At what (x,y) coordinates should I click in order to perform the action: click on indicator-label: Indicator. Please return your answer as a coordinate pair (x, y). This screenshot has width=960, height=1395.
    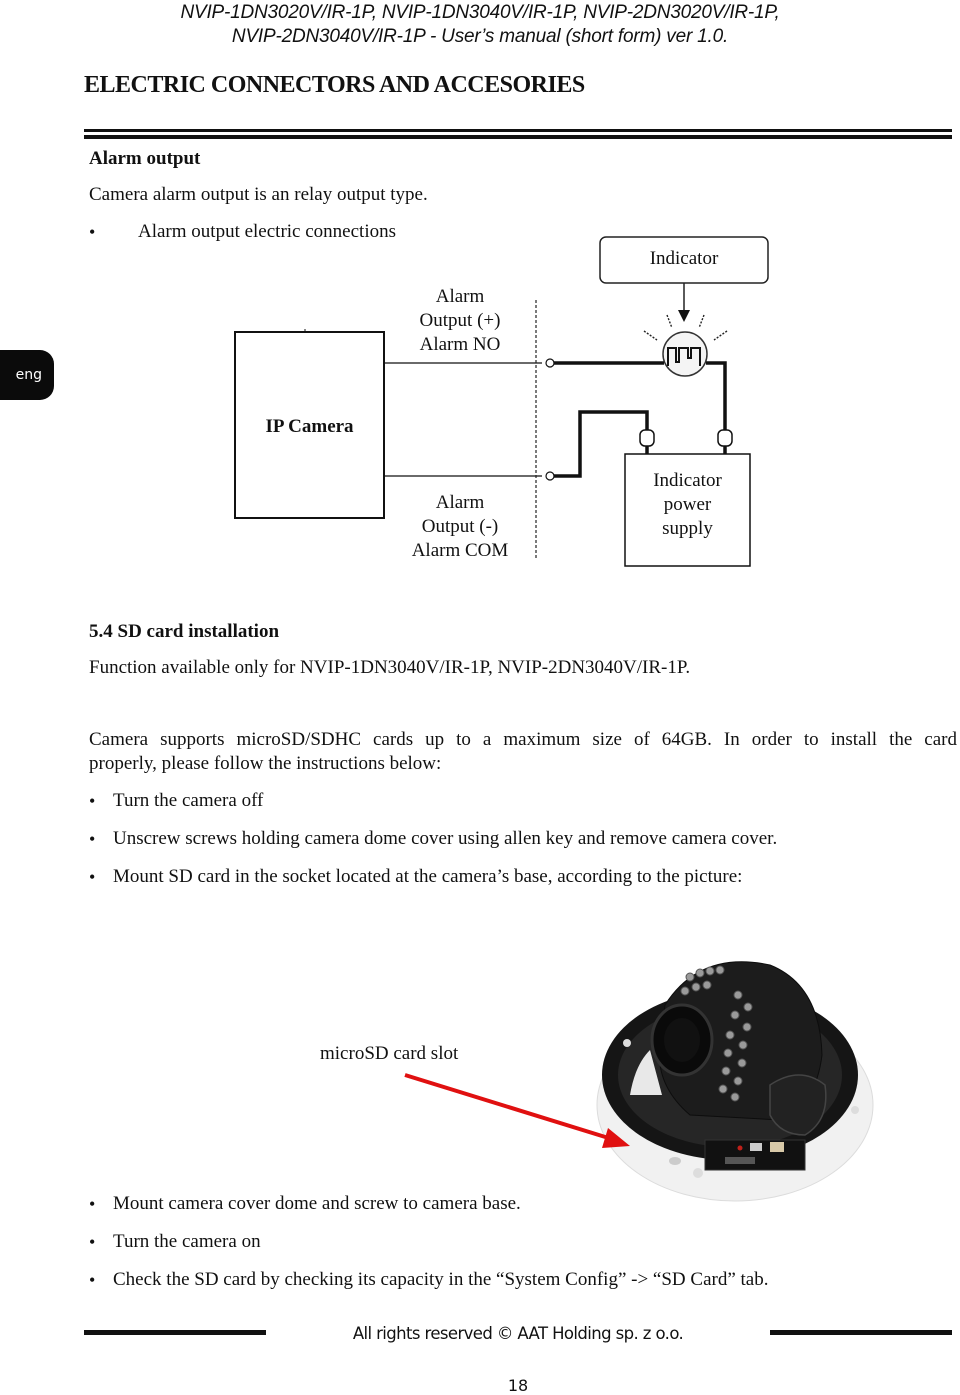
    Looking at the image, I should click on (684, 258).